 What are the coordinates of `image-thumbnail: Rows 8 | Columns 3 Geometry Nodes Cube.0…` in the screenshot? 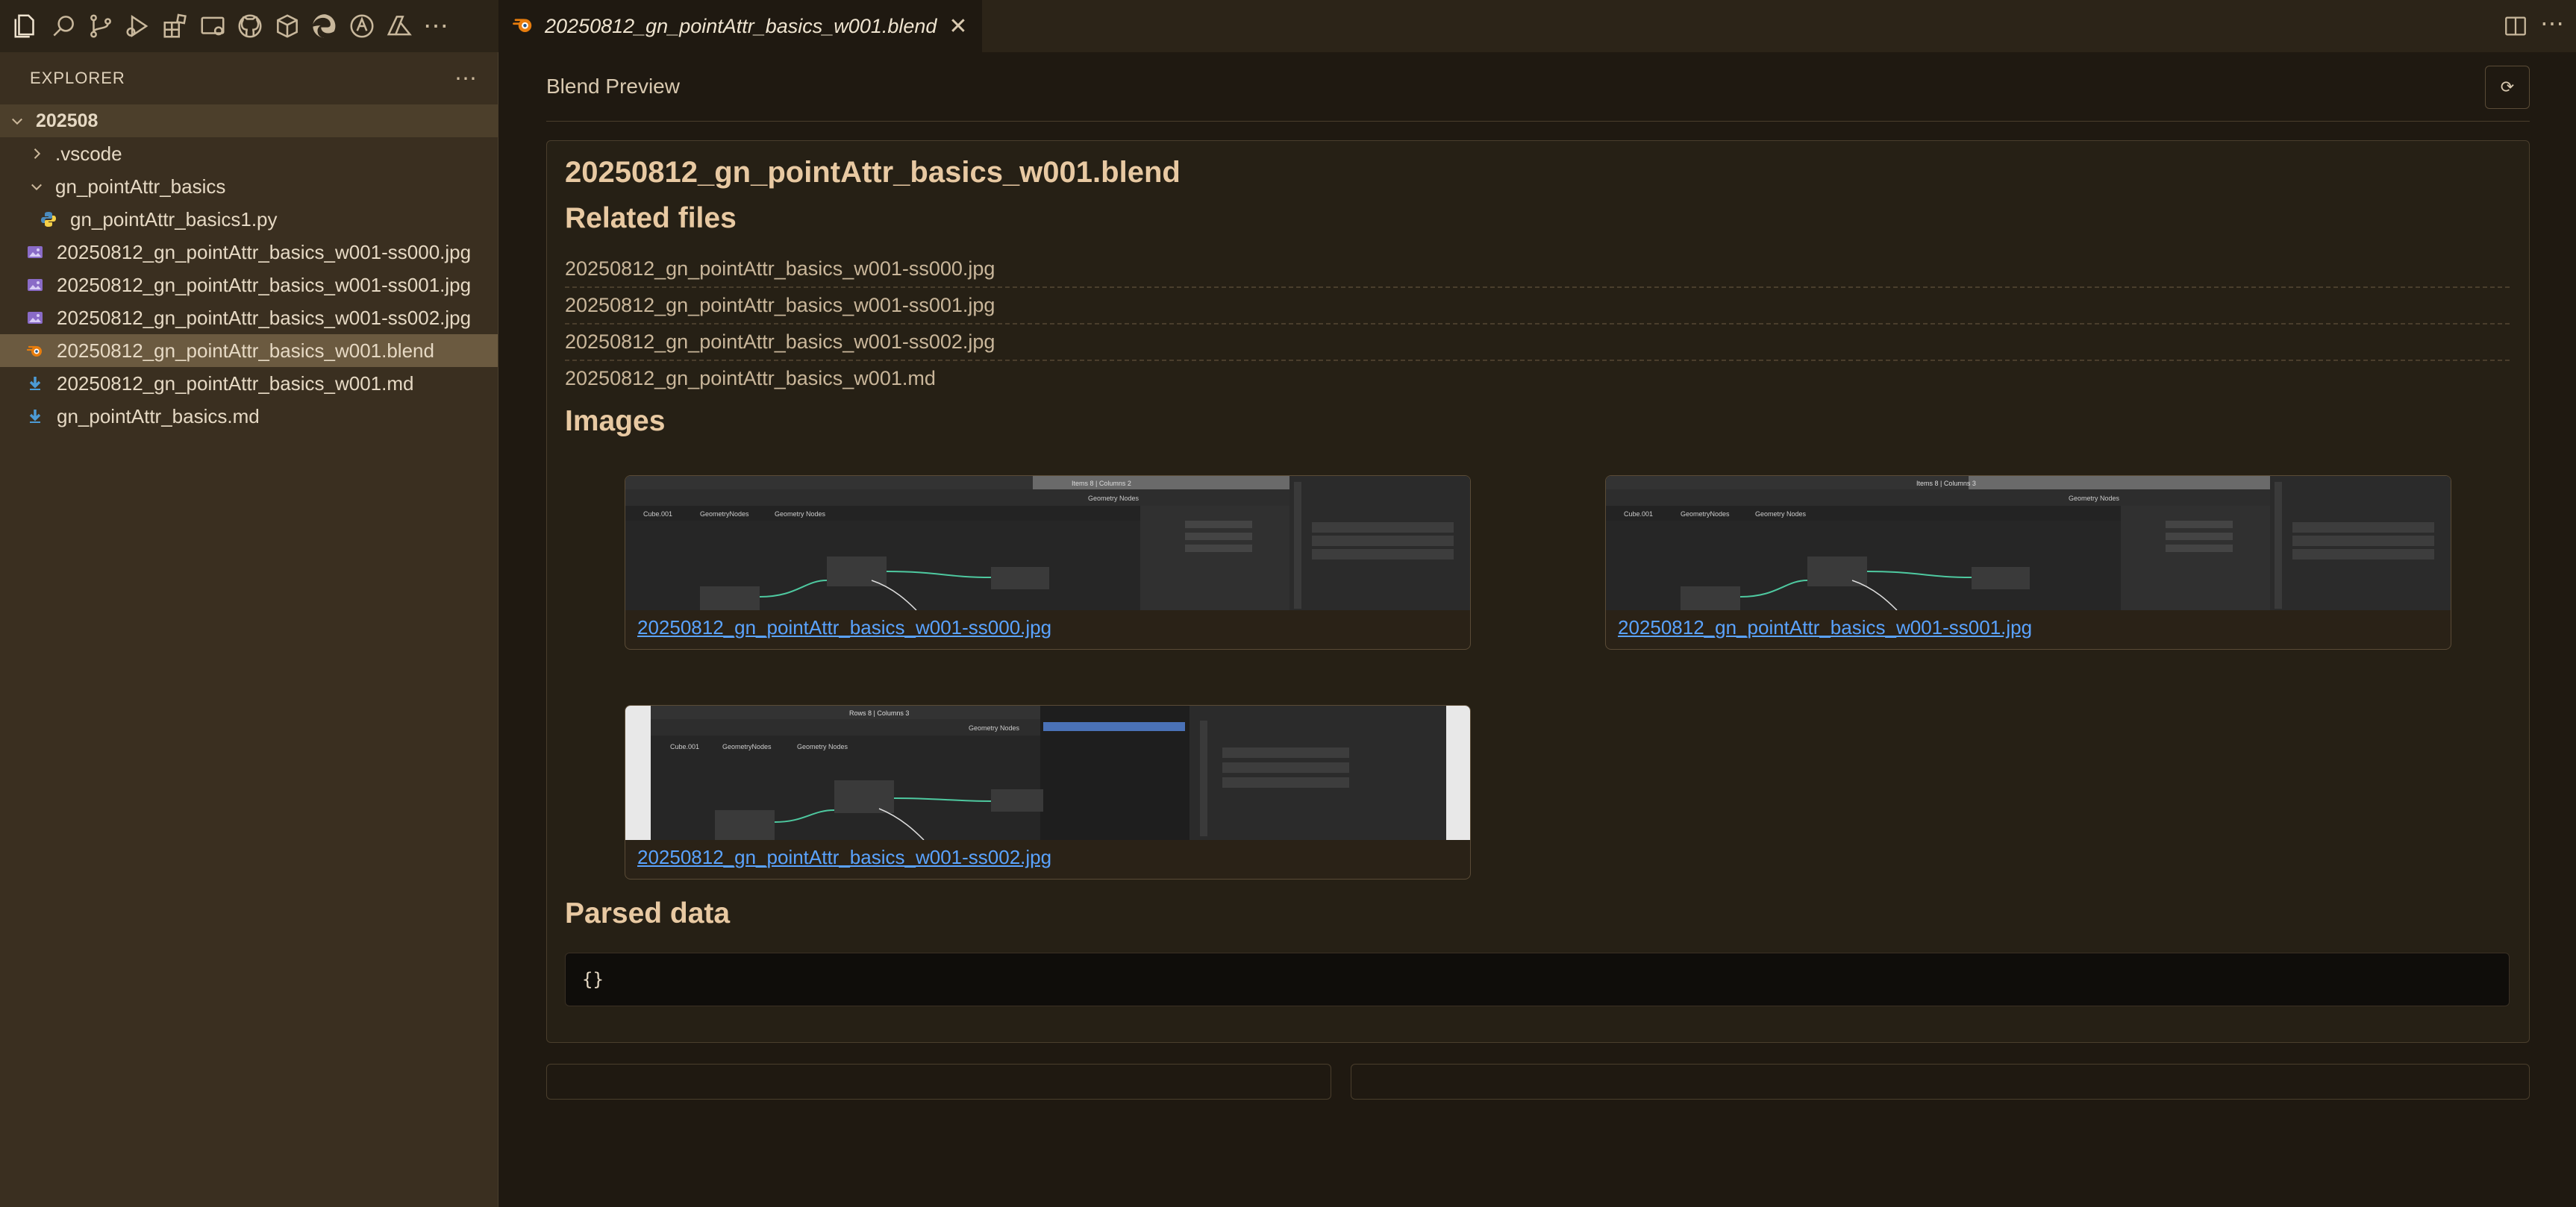 It's located at (1048, 792).